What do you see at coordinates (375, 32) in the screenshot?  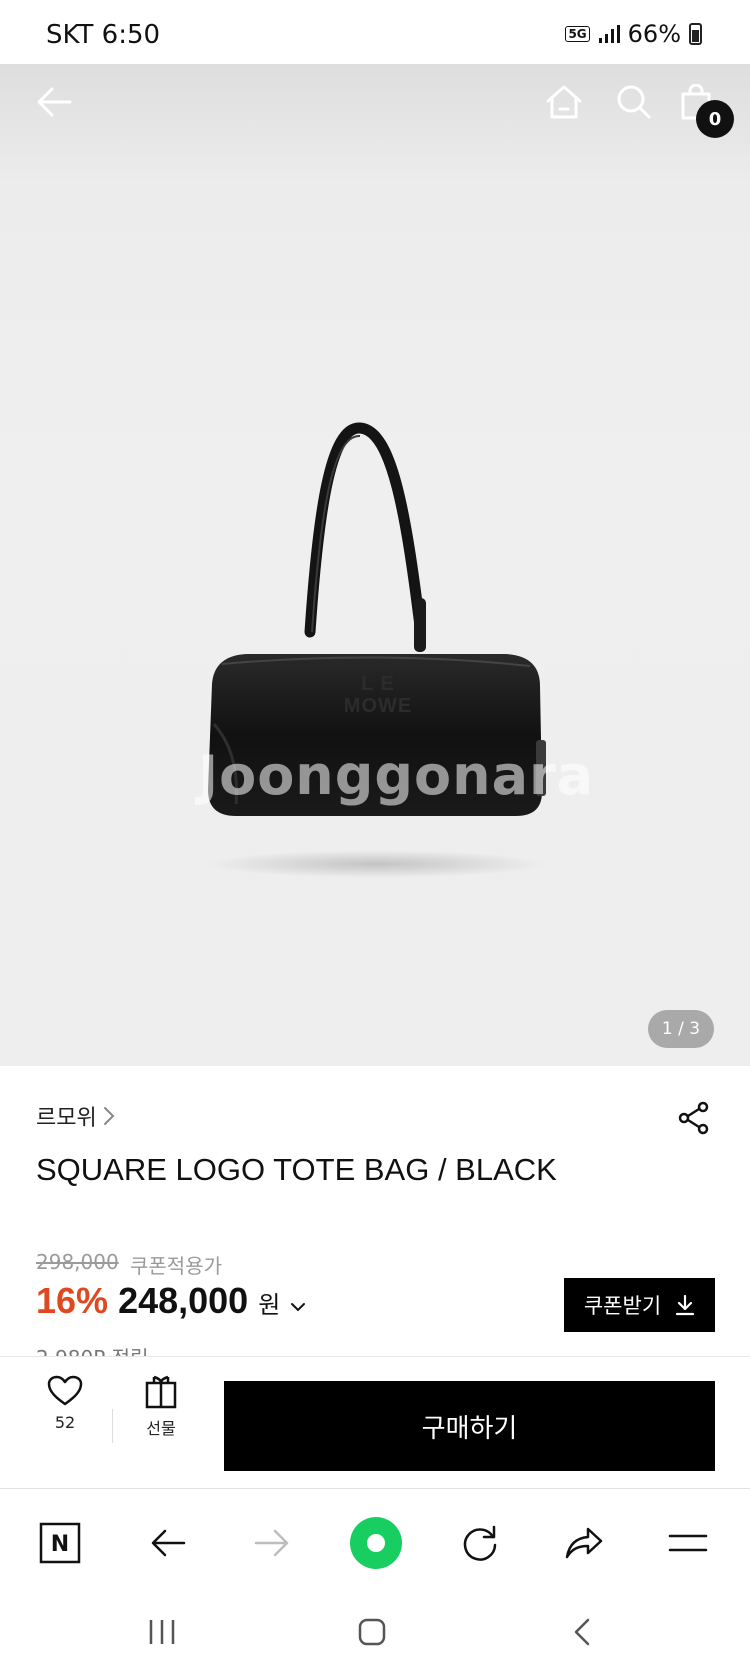 I see `status-bar: SKT 6:50 5G 66%` at bounding box center [375, 32].